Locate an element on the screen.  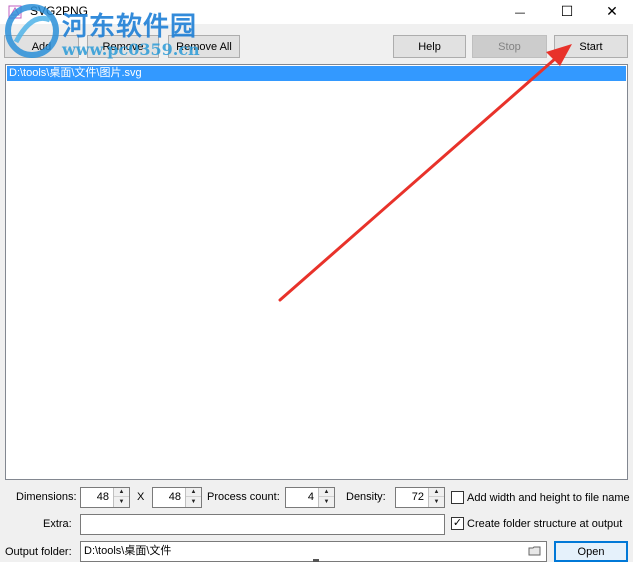
start-button-label: Start is located at coordinates (591, 46).